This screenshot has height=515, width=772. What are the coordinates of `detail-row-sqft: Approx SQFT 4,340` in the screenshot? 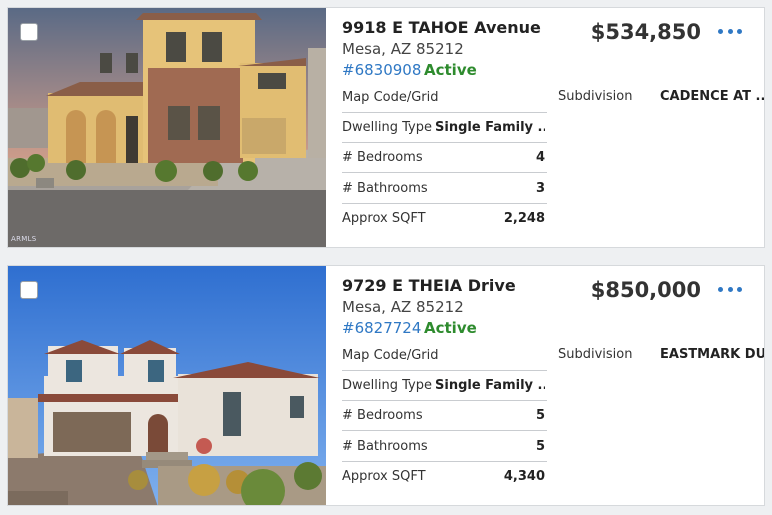 It's located at (444, 477).